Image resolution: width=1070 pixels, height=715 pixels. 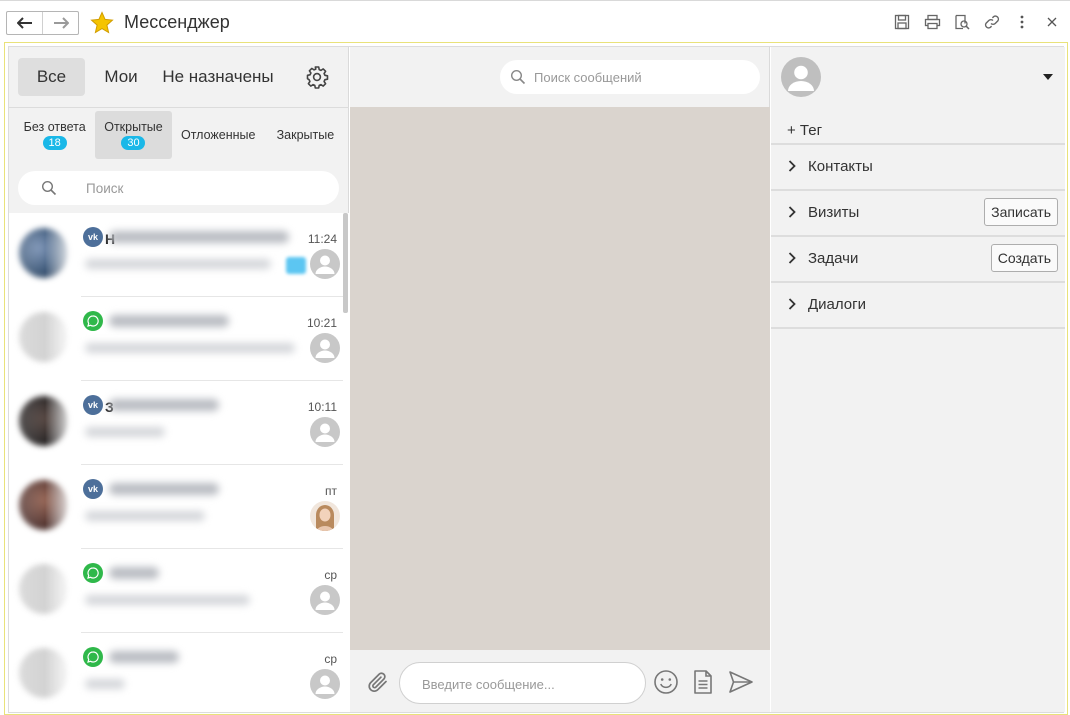 I want to click on section-tasks: Задачи Создать, so click(x=918, y=258).